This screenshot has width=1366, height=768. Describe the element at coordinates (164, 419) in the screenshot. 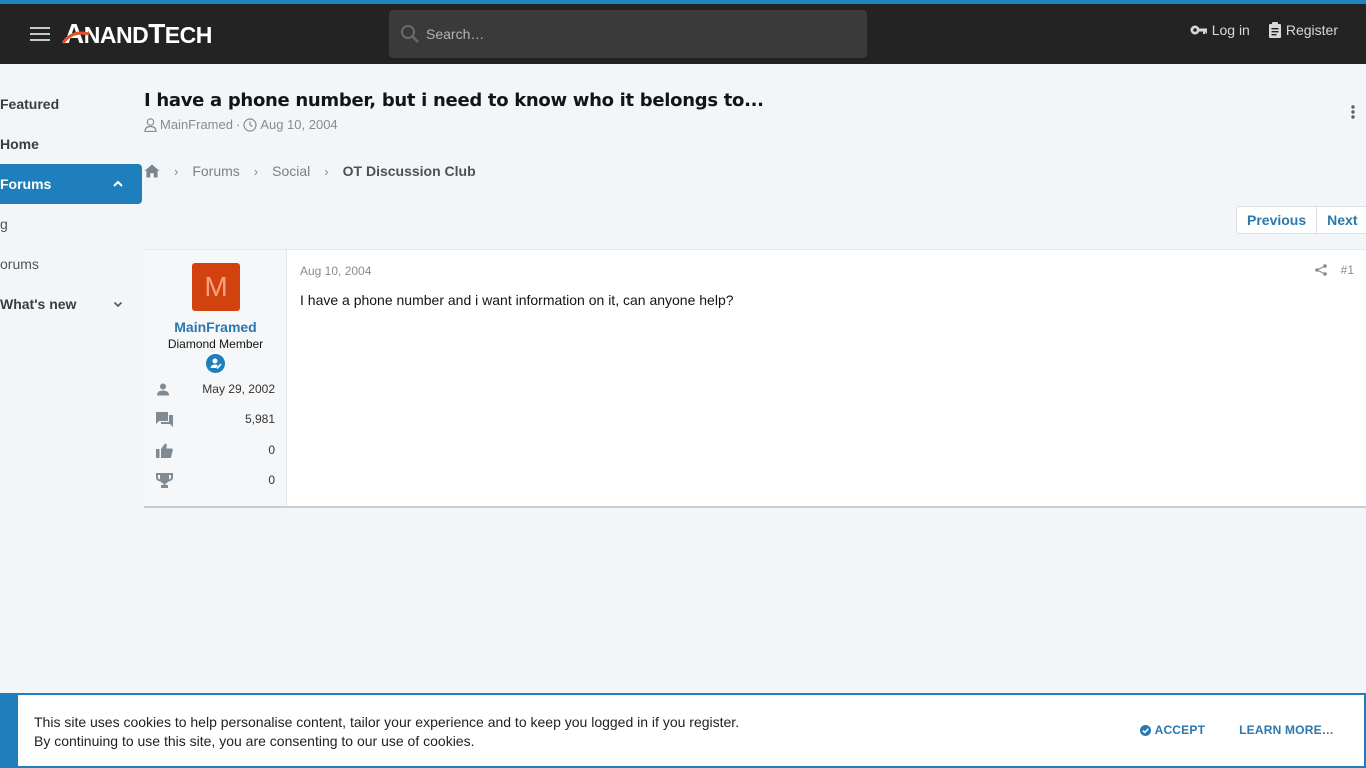

I see `messages-icon` at that location.